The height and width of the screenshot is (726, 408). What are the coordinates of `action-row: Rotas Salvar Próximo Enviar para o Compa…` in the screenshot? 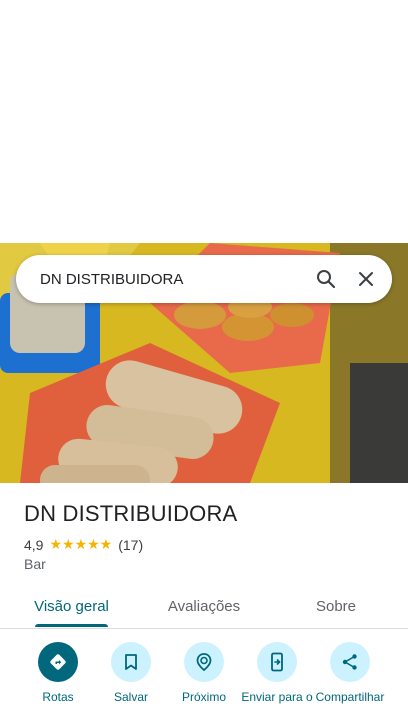 It's located at (204, 683).